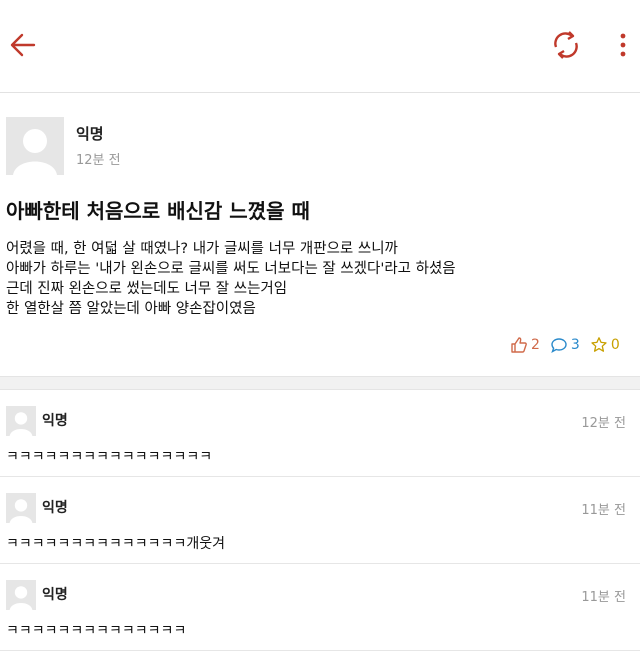 The width and height of the screenshot is (640, 651). I want to click on post-author: 익명, so click(90, 134).